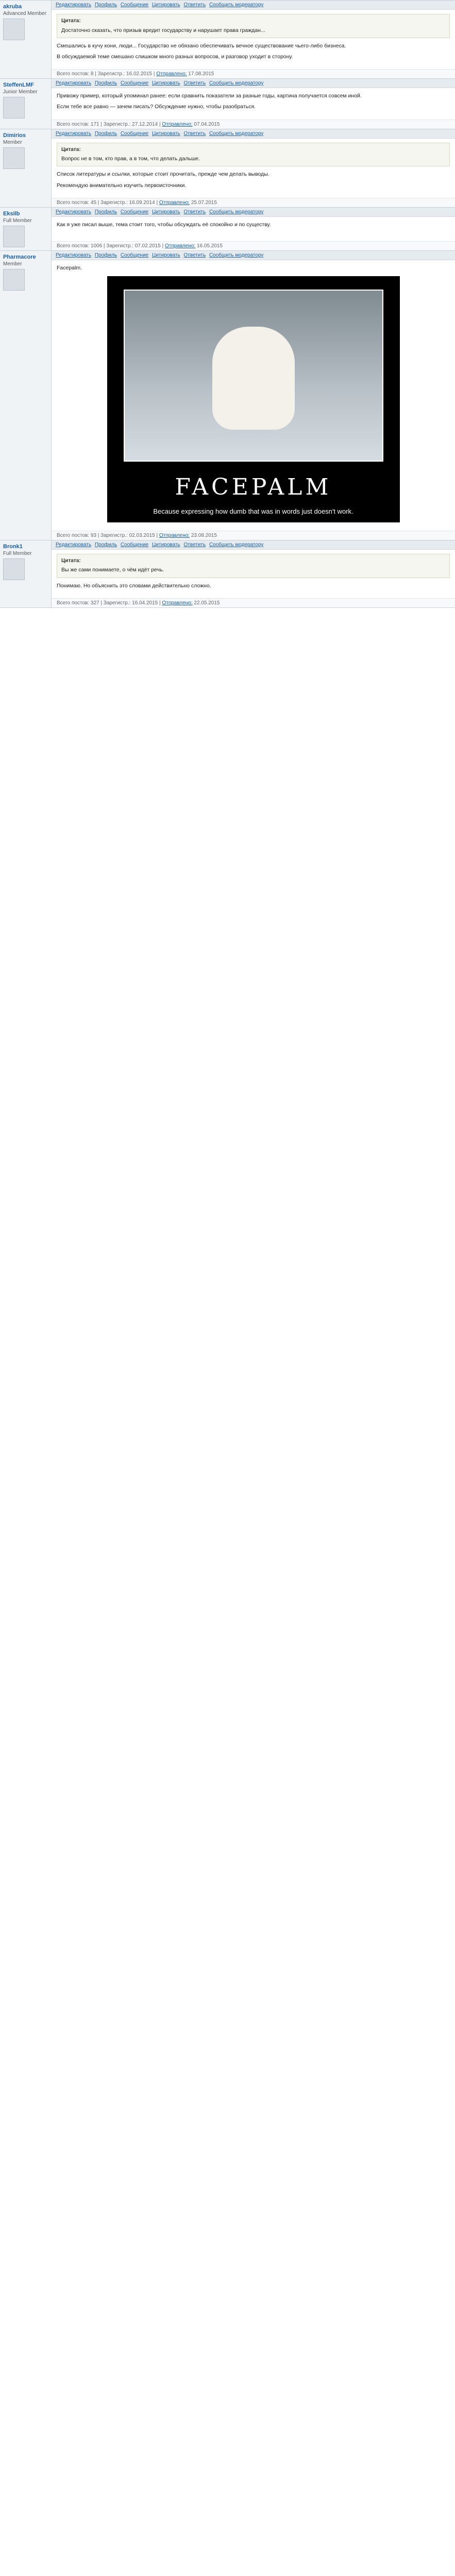 This screenshot has height=2576, width=455. I want to click on post-paragraph: Facepalm., so click(69, 267).